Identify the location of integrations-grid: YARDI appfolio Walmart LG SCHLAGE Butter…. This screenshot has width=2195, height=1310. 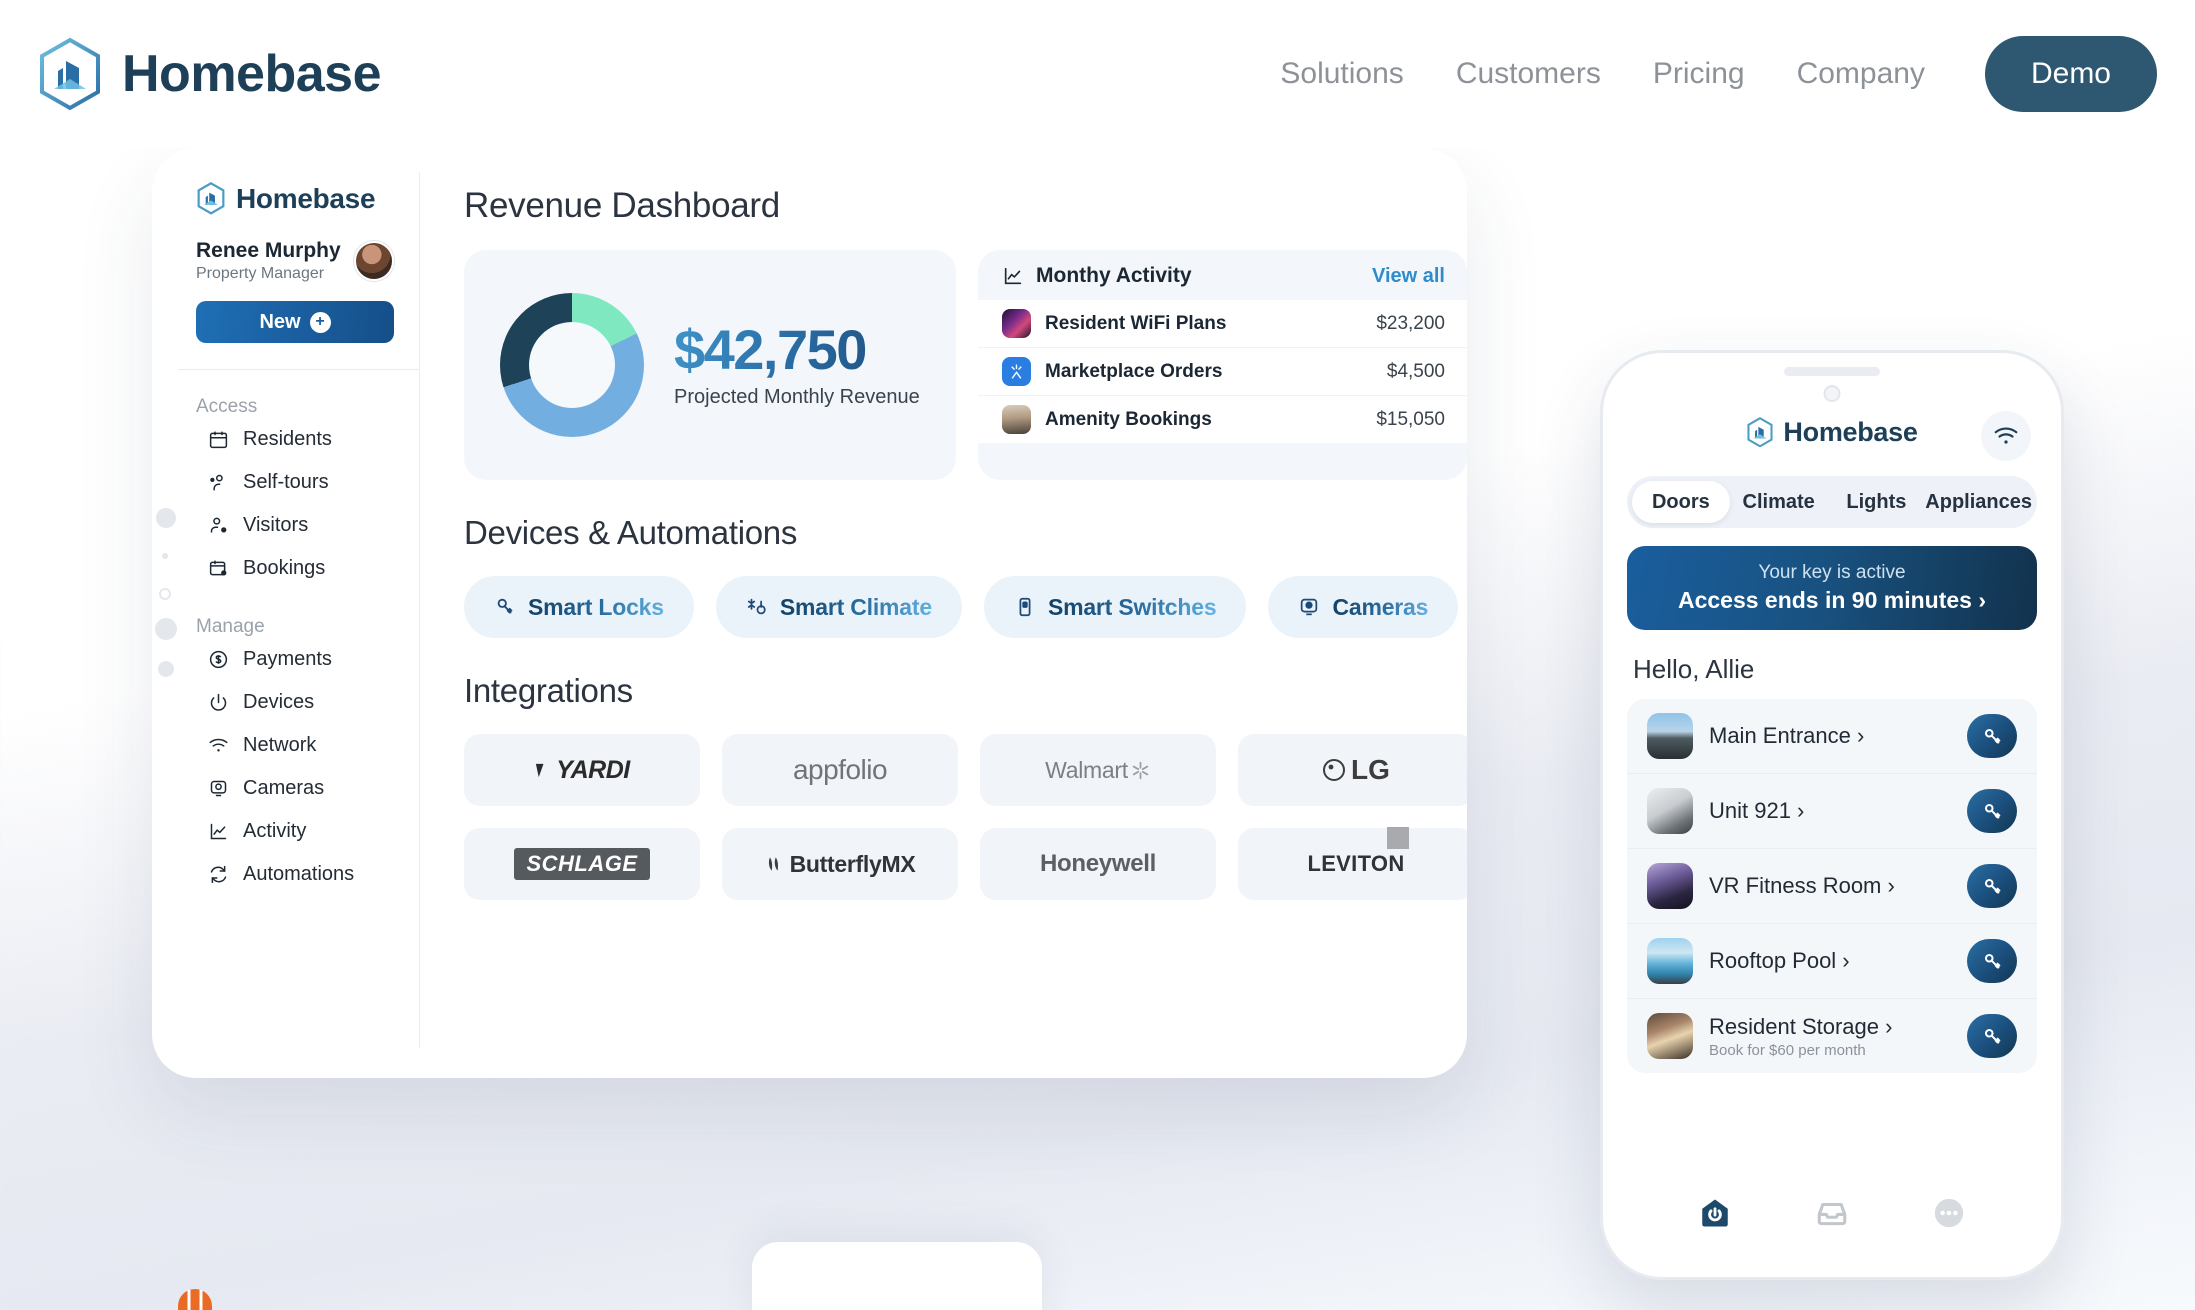
(965, 817).